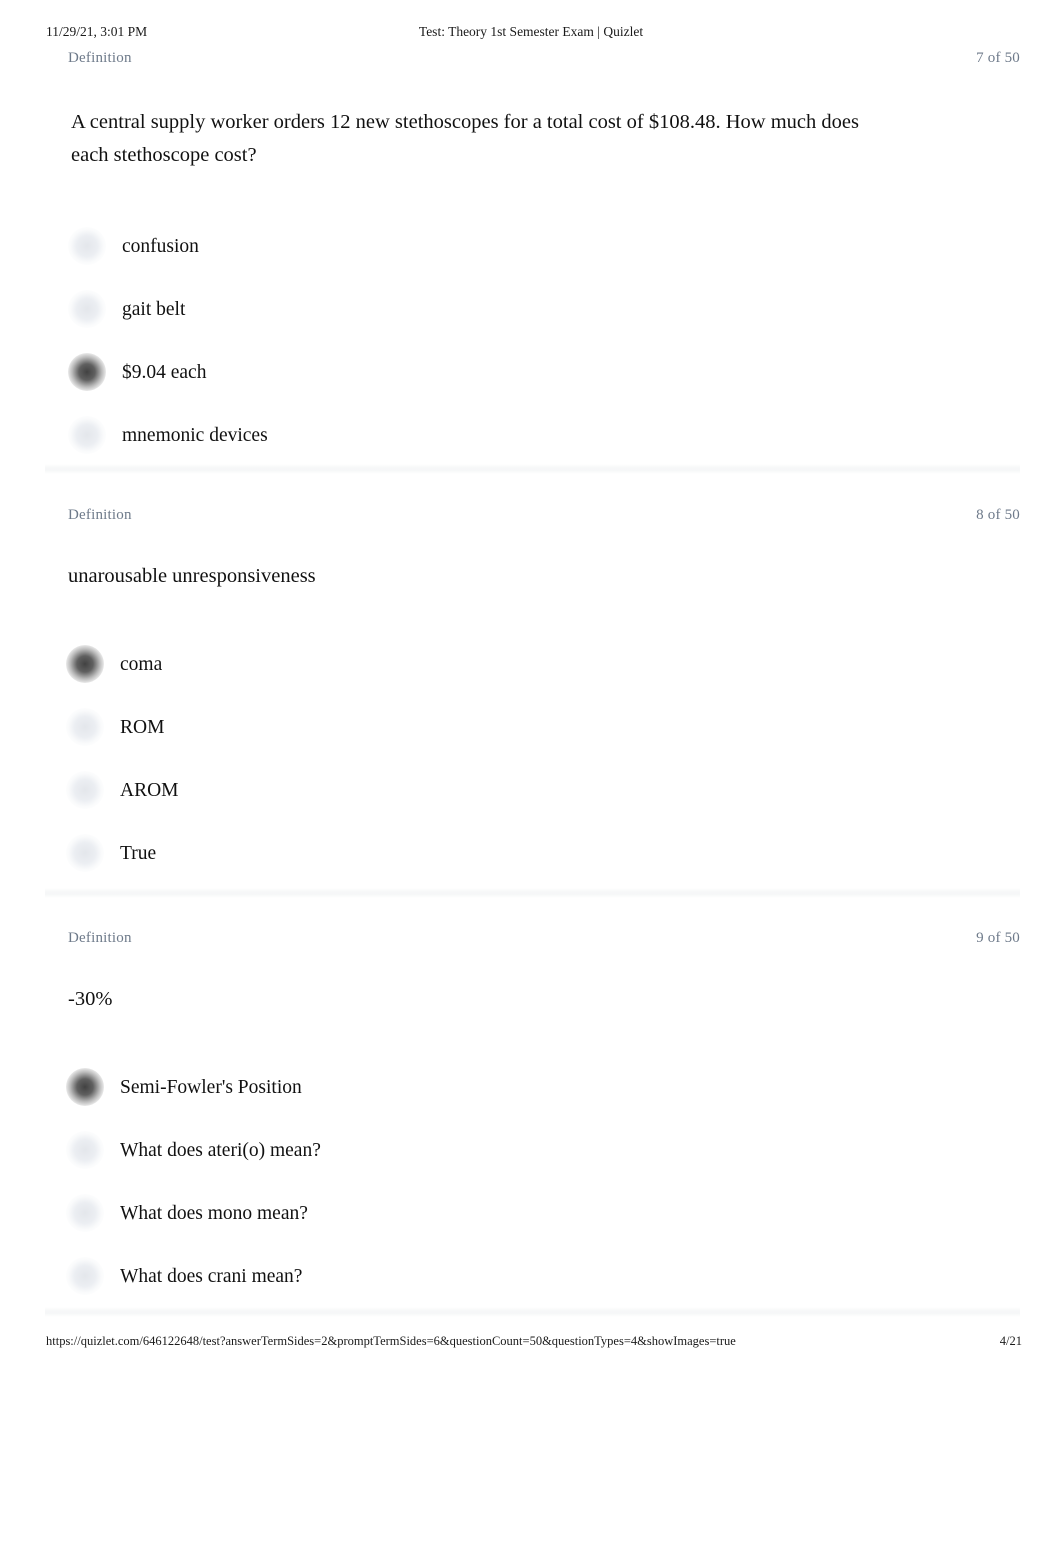 This screenshot has width=1062, height=1561. What do you see at coordinates (565, 258) in the screenshot?
I see `answer-option: confusion` at bounding box center [565, 258].